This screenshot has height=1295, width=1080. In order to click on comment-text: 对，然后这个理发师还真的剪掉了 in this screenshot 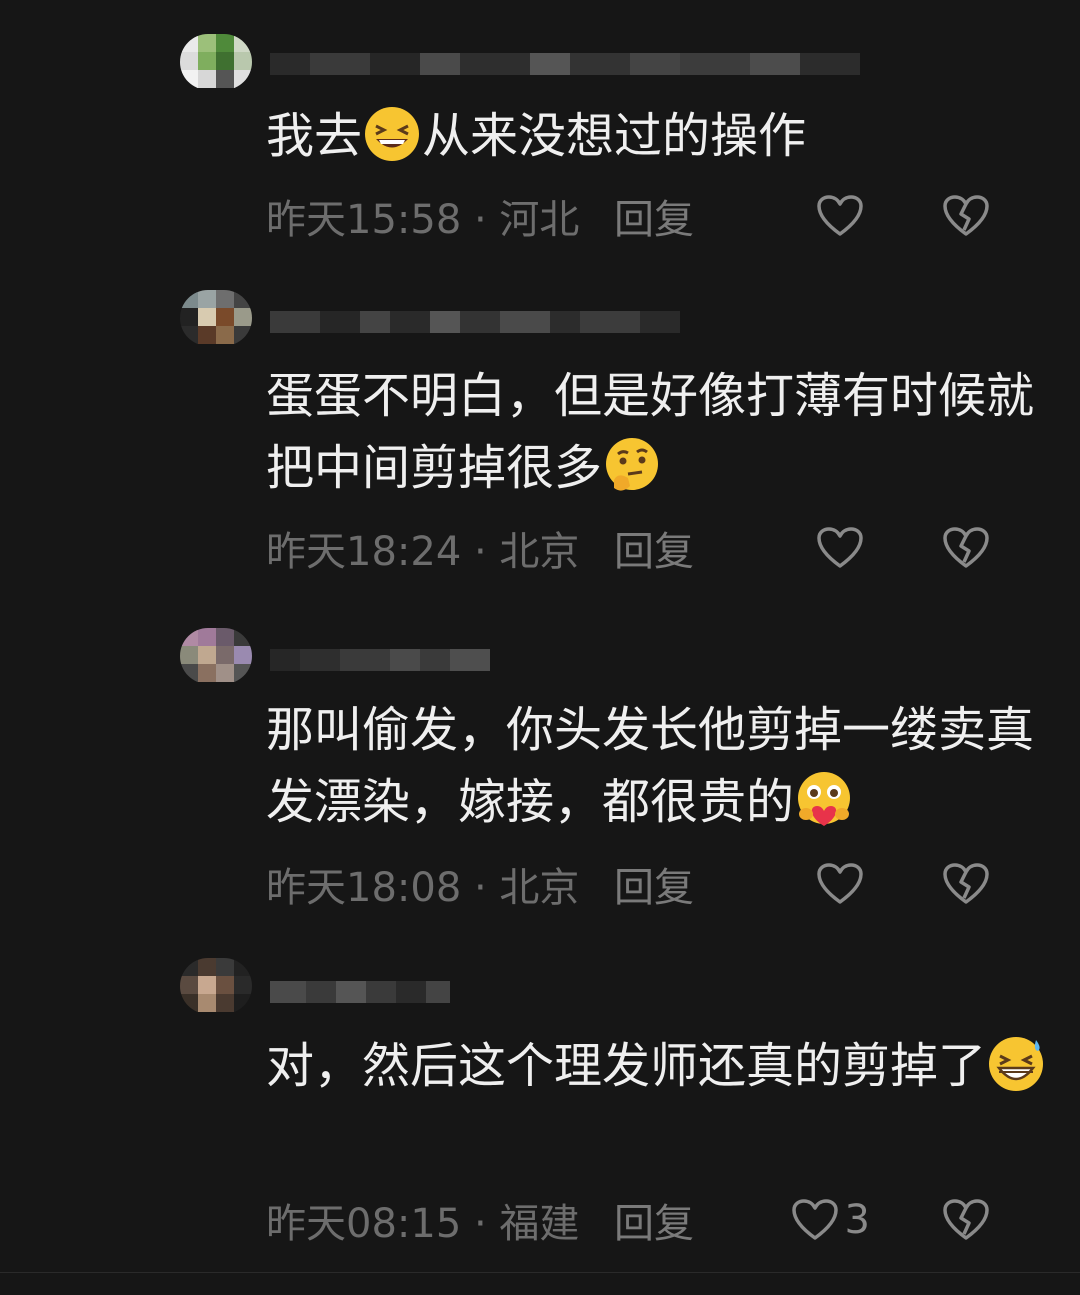, I will do `click(656, 1066)`.